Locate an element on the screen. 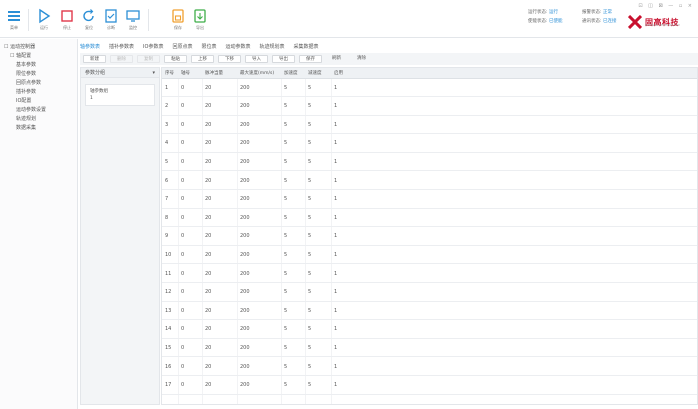 This screenshot has width=698, height=409. table-cell: 11 is located at coordinates (168, 273).